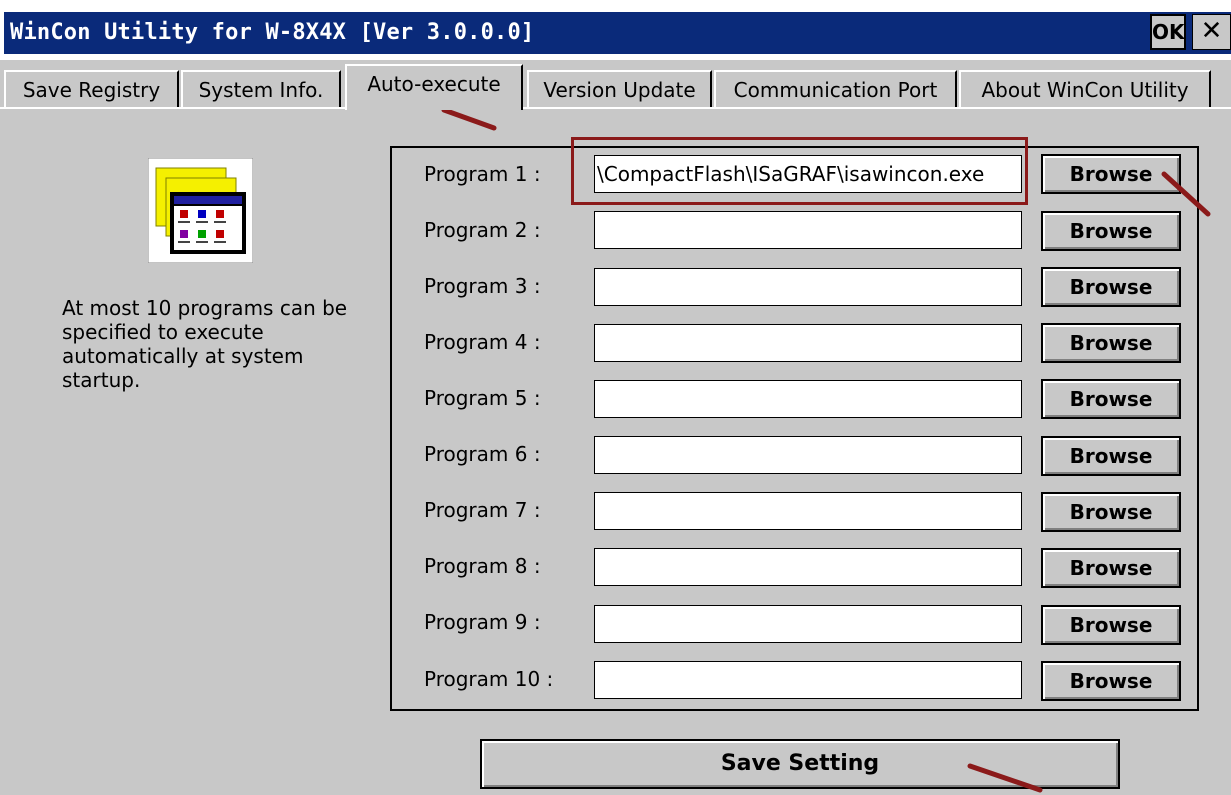  I want to click on tab-divider, so click(615, 108).